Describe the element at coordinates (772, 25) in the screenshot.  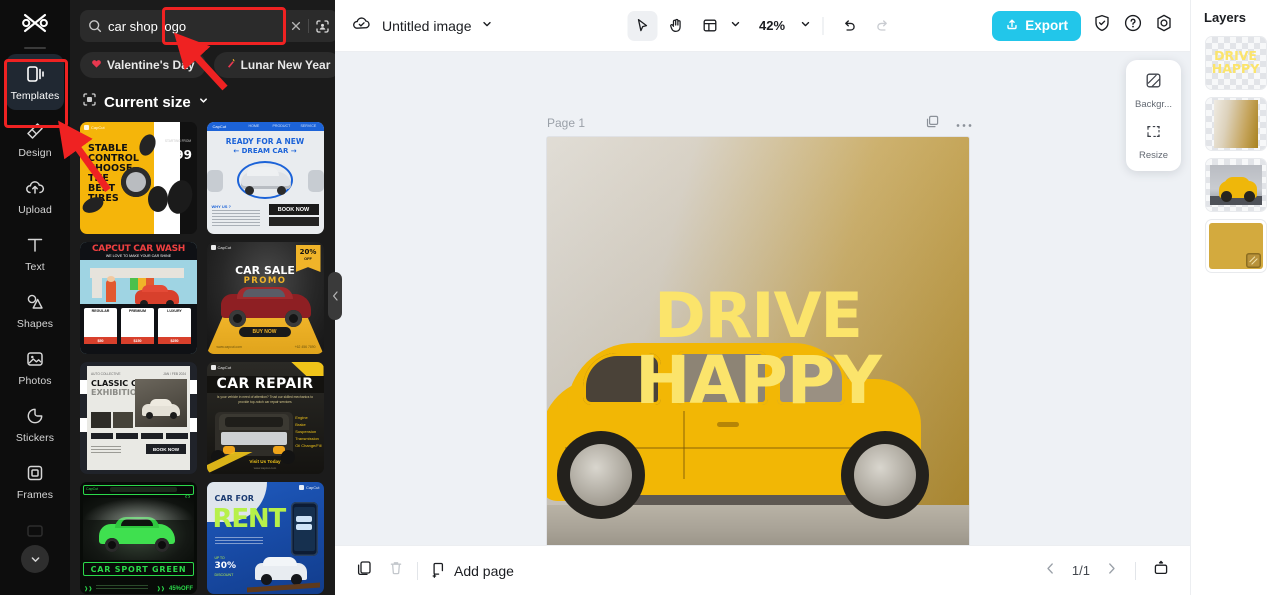
I see `zoom-level: 42%` at that location.